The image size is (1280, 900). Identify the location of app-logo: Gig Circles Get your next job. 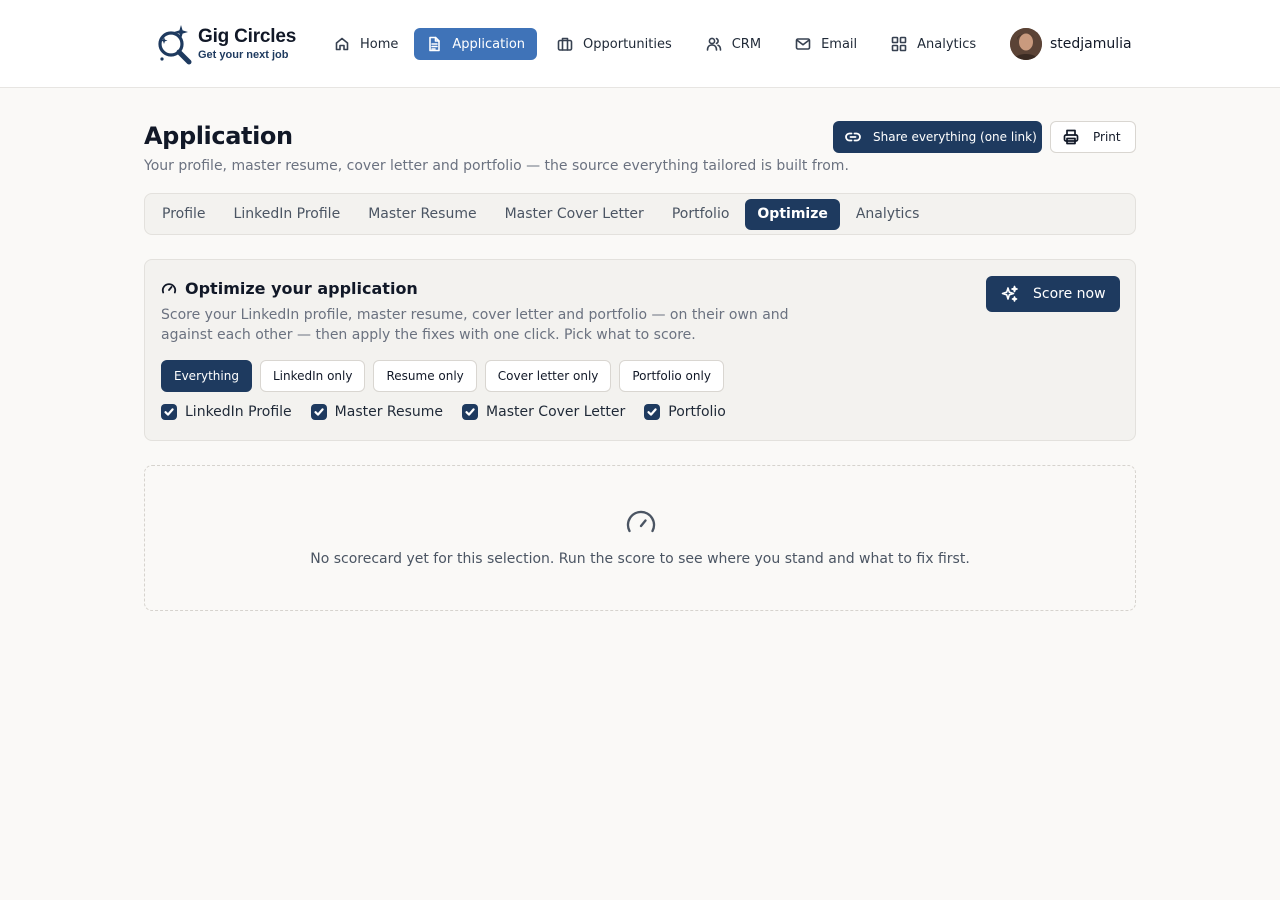
(231, 45).